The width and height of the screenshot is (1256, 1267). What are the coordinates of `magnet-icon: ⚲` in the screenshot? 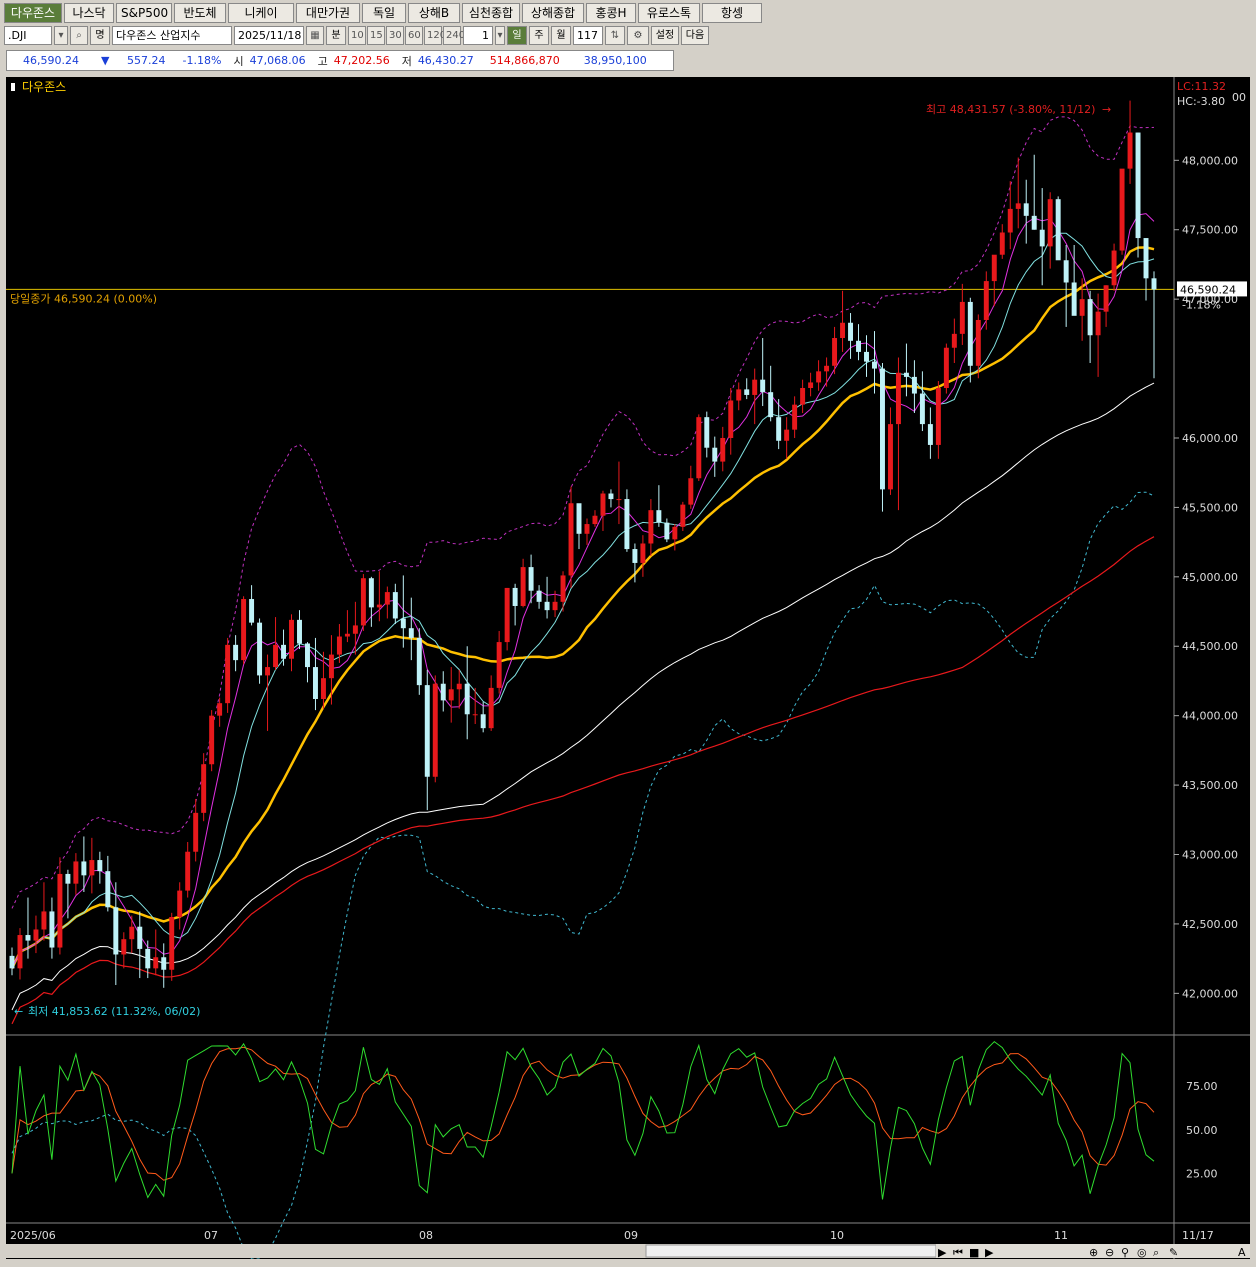 It's located at (1125, 1252).